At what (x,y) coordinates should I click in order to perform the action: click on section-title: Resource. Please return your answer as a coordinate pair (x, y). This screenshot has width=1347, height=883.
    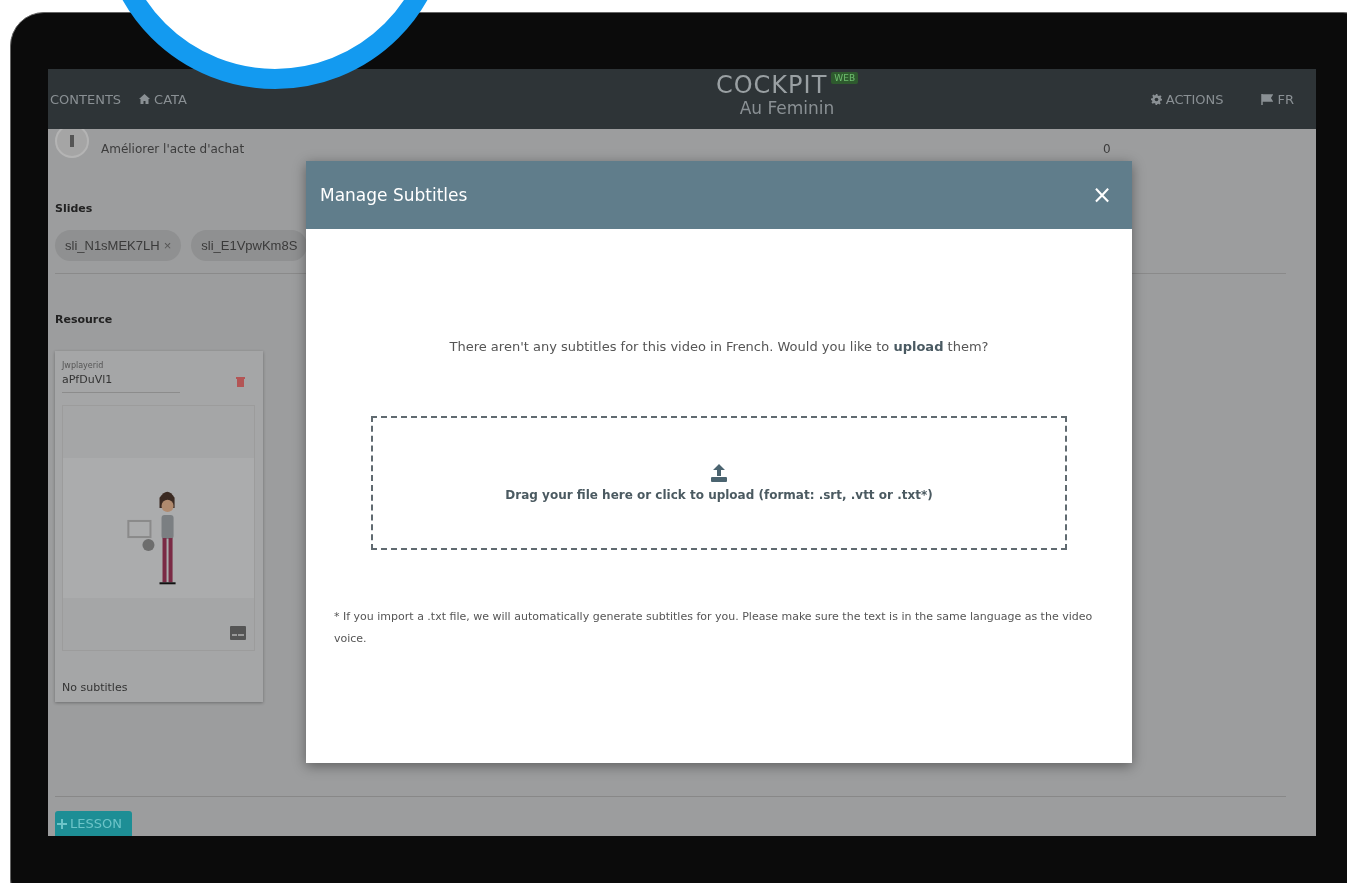
    Looking at the image, I should click on (84, 319).